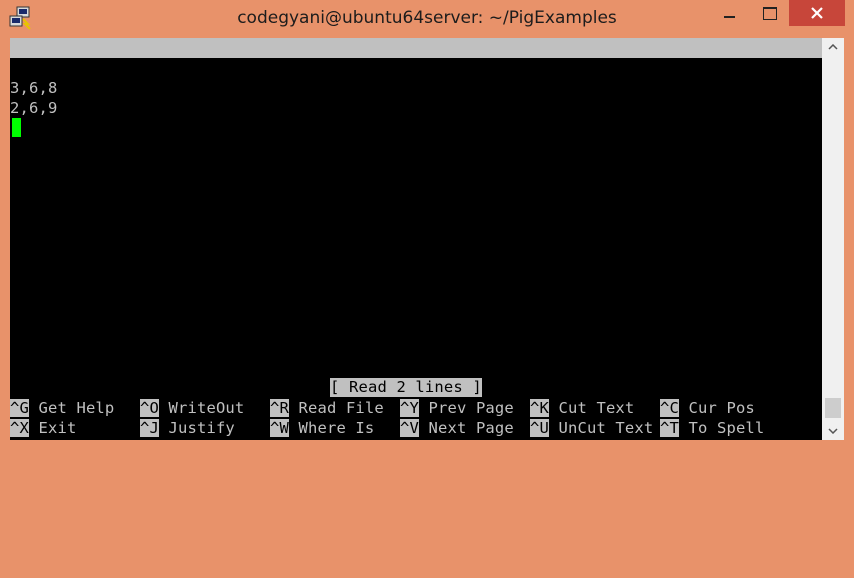  Describe the element at coordinates (591, 428) in the screenshot. I see `shortcut-uncut-text: ^U UnCut Text` at that location.